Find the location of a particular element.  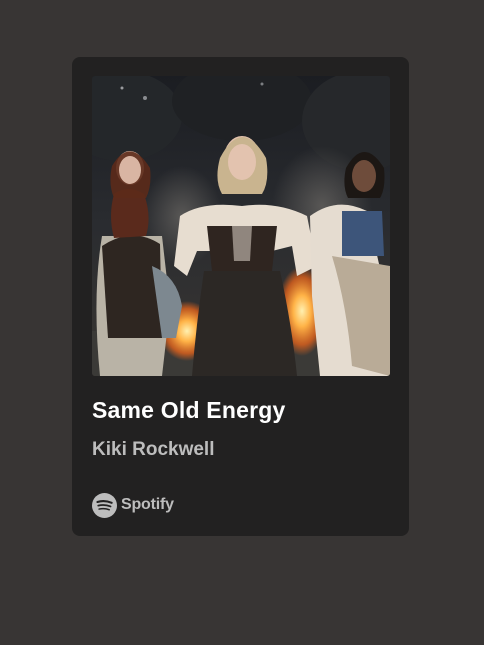

spotify-brand-link: Spotify is located at coordinates (133, 505).